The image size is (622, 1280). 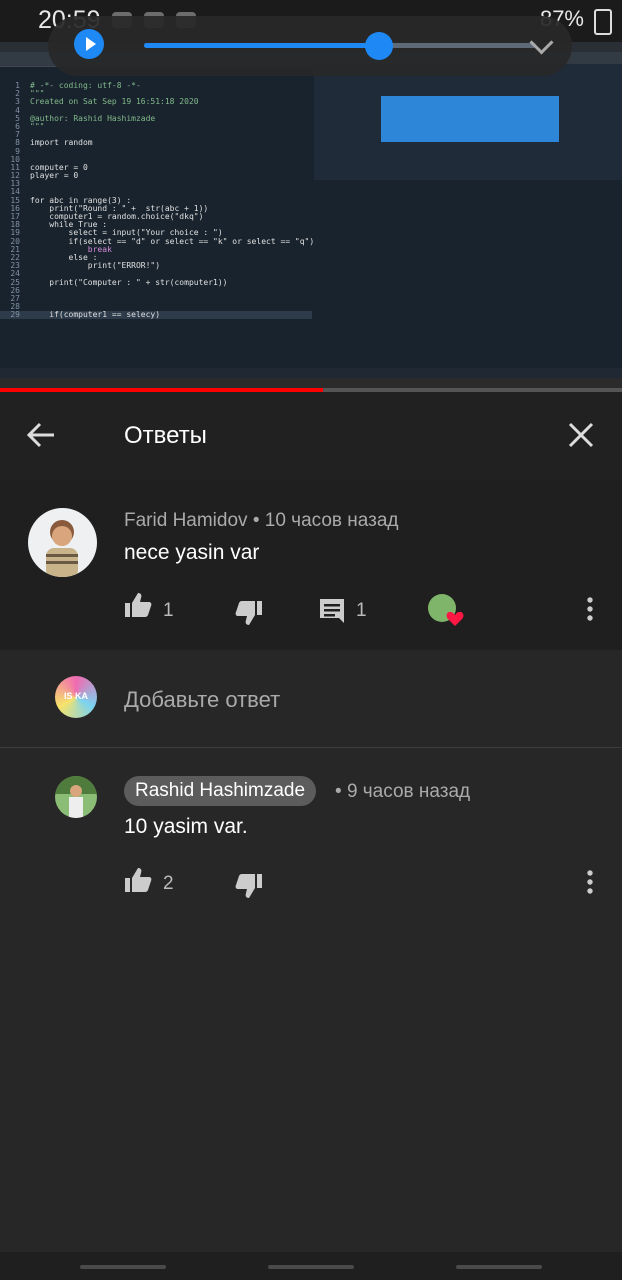 I want to click on nav-back, so click(x=499, y=1267).